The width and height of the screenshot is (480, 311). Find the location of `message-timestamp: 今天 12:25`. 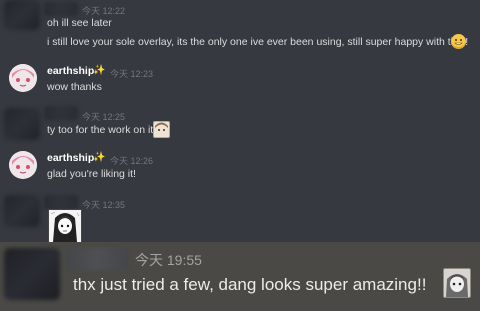

message-timestamp: 今天 12:25 is located at coordinates (104, 117).